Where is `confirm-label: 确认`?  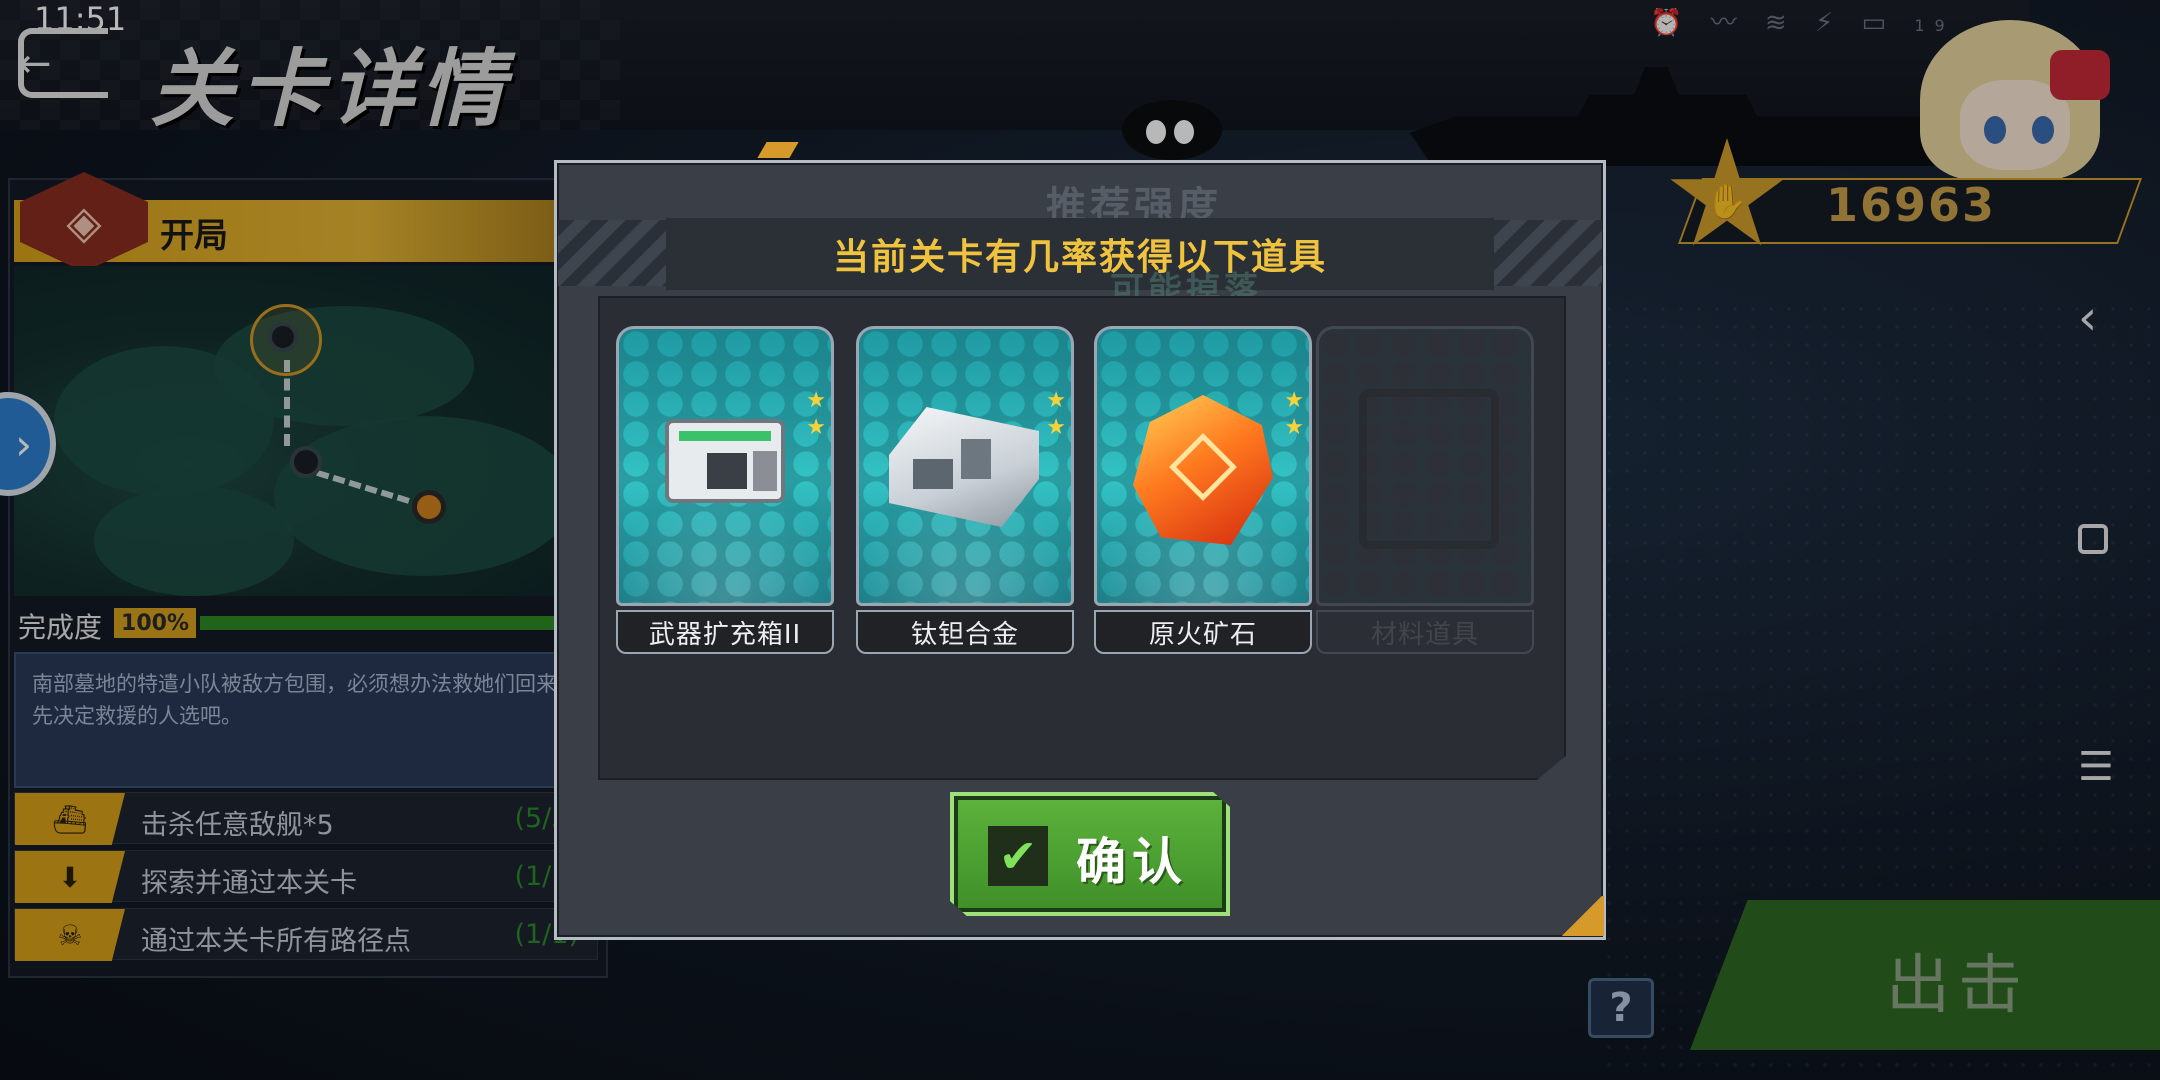 confirm-label: 确认 is located at coordinates (1132, 862).